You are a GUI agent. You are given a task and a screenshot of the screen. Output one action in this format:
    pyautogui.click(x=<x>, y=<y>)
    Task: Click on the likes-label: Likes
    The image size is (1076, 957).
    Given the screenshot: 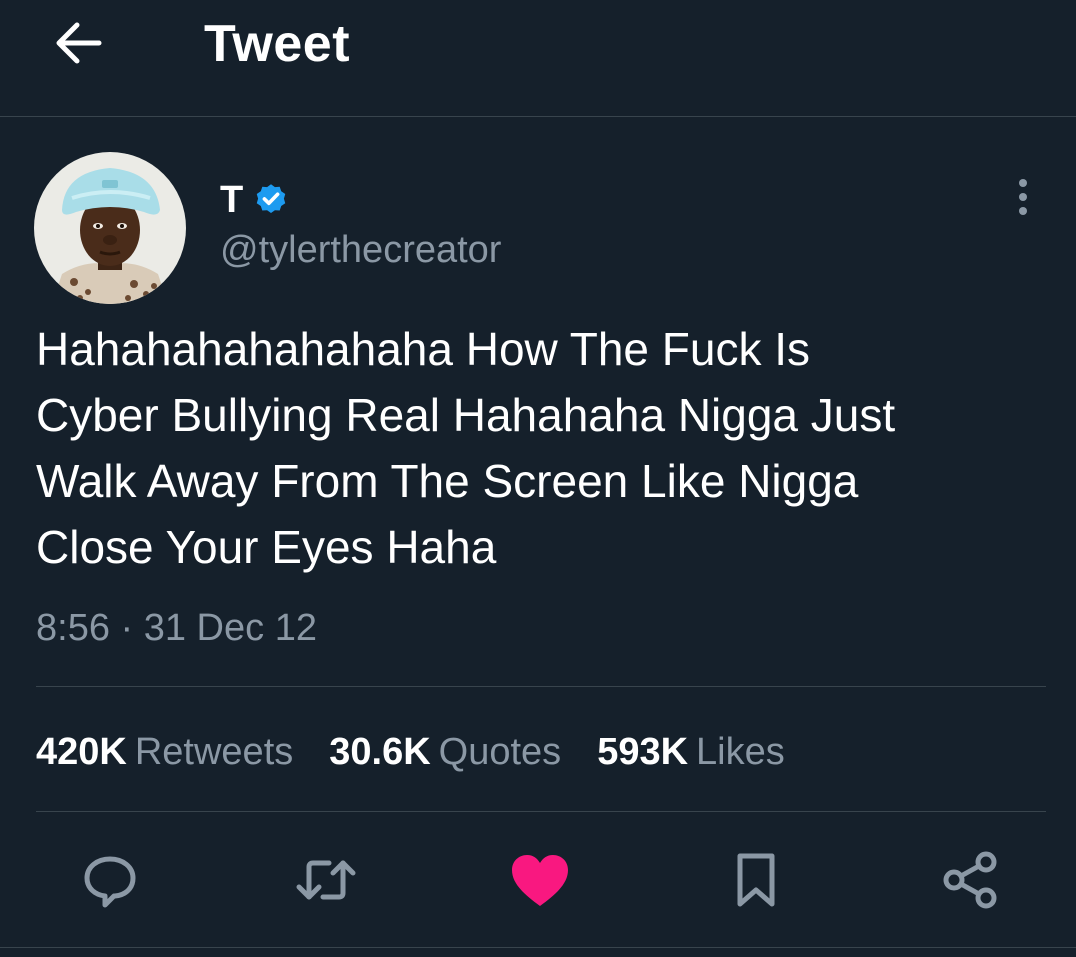 What is the action you would take?
    pyautogui.click(x=740, y=752)
    